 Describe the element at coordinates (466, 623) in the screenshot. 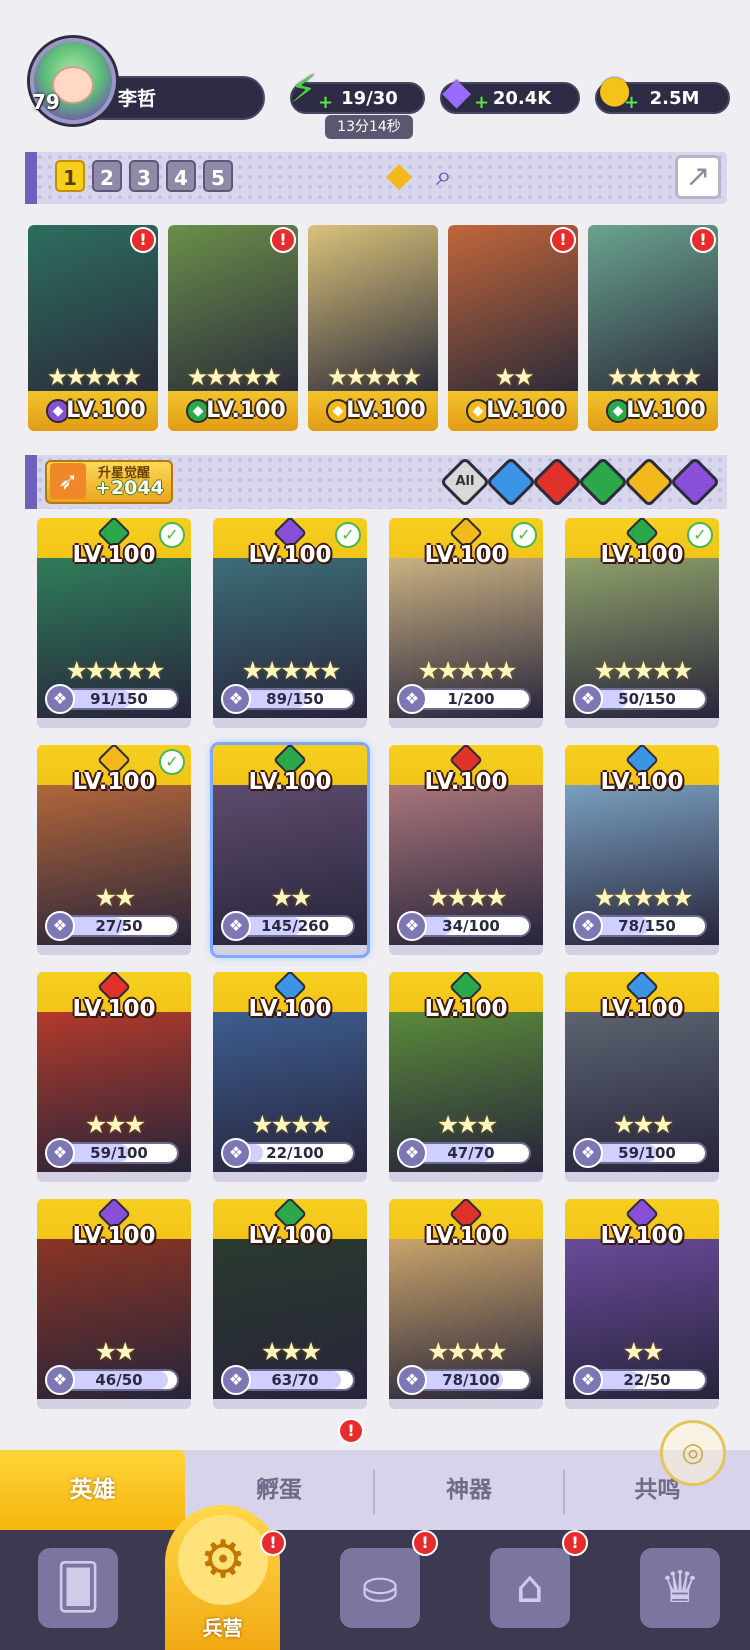

I see `hero-card: ✓ LV.100 ★★★★★ 1/200 ❖` at that location.